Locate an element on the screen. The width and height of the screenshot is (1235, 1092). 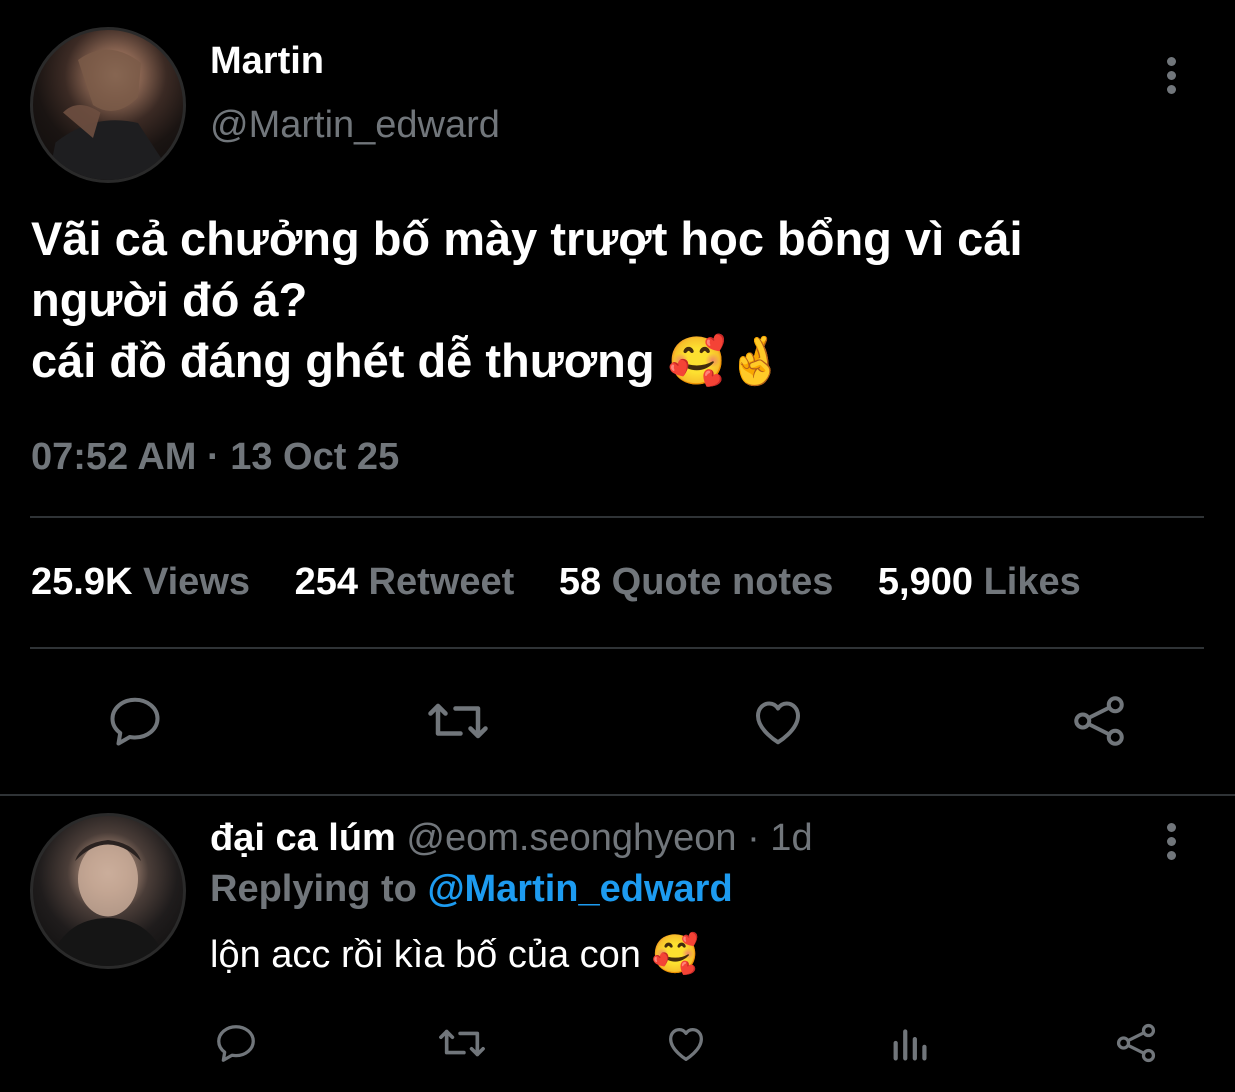
reply-header: đại ca lúm @eom.seonghyeon · 1d is located at coordinates (511, 838).